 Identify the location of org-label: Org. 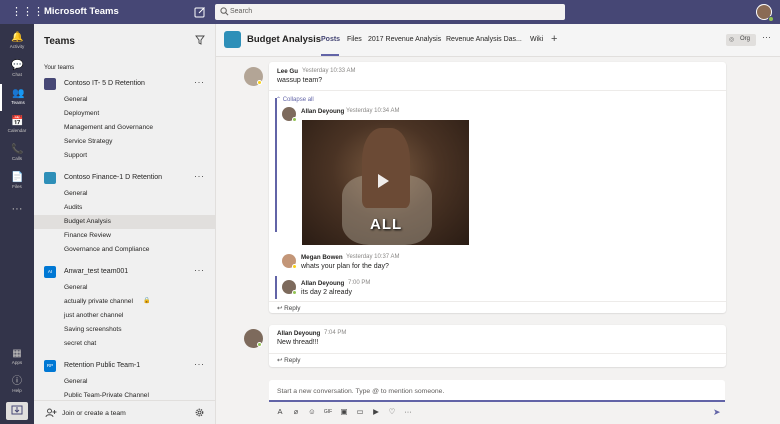
(745, 39).